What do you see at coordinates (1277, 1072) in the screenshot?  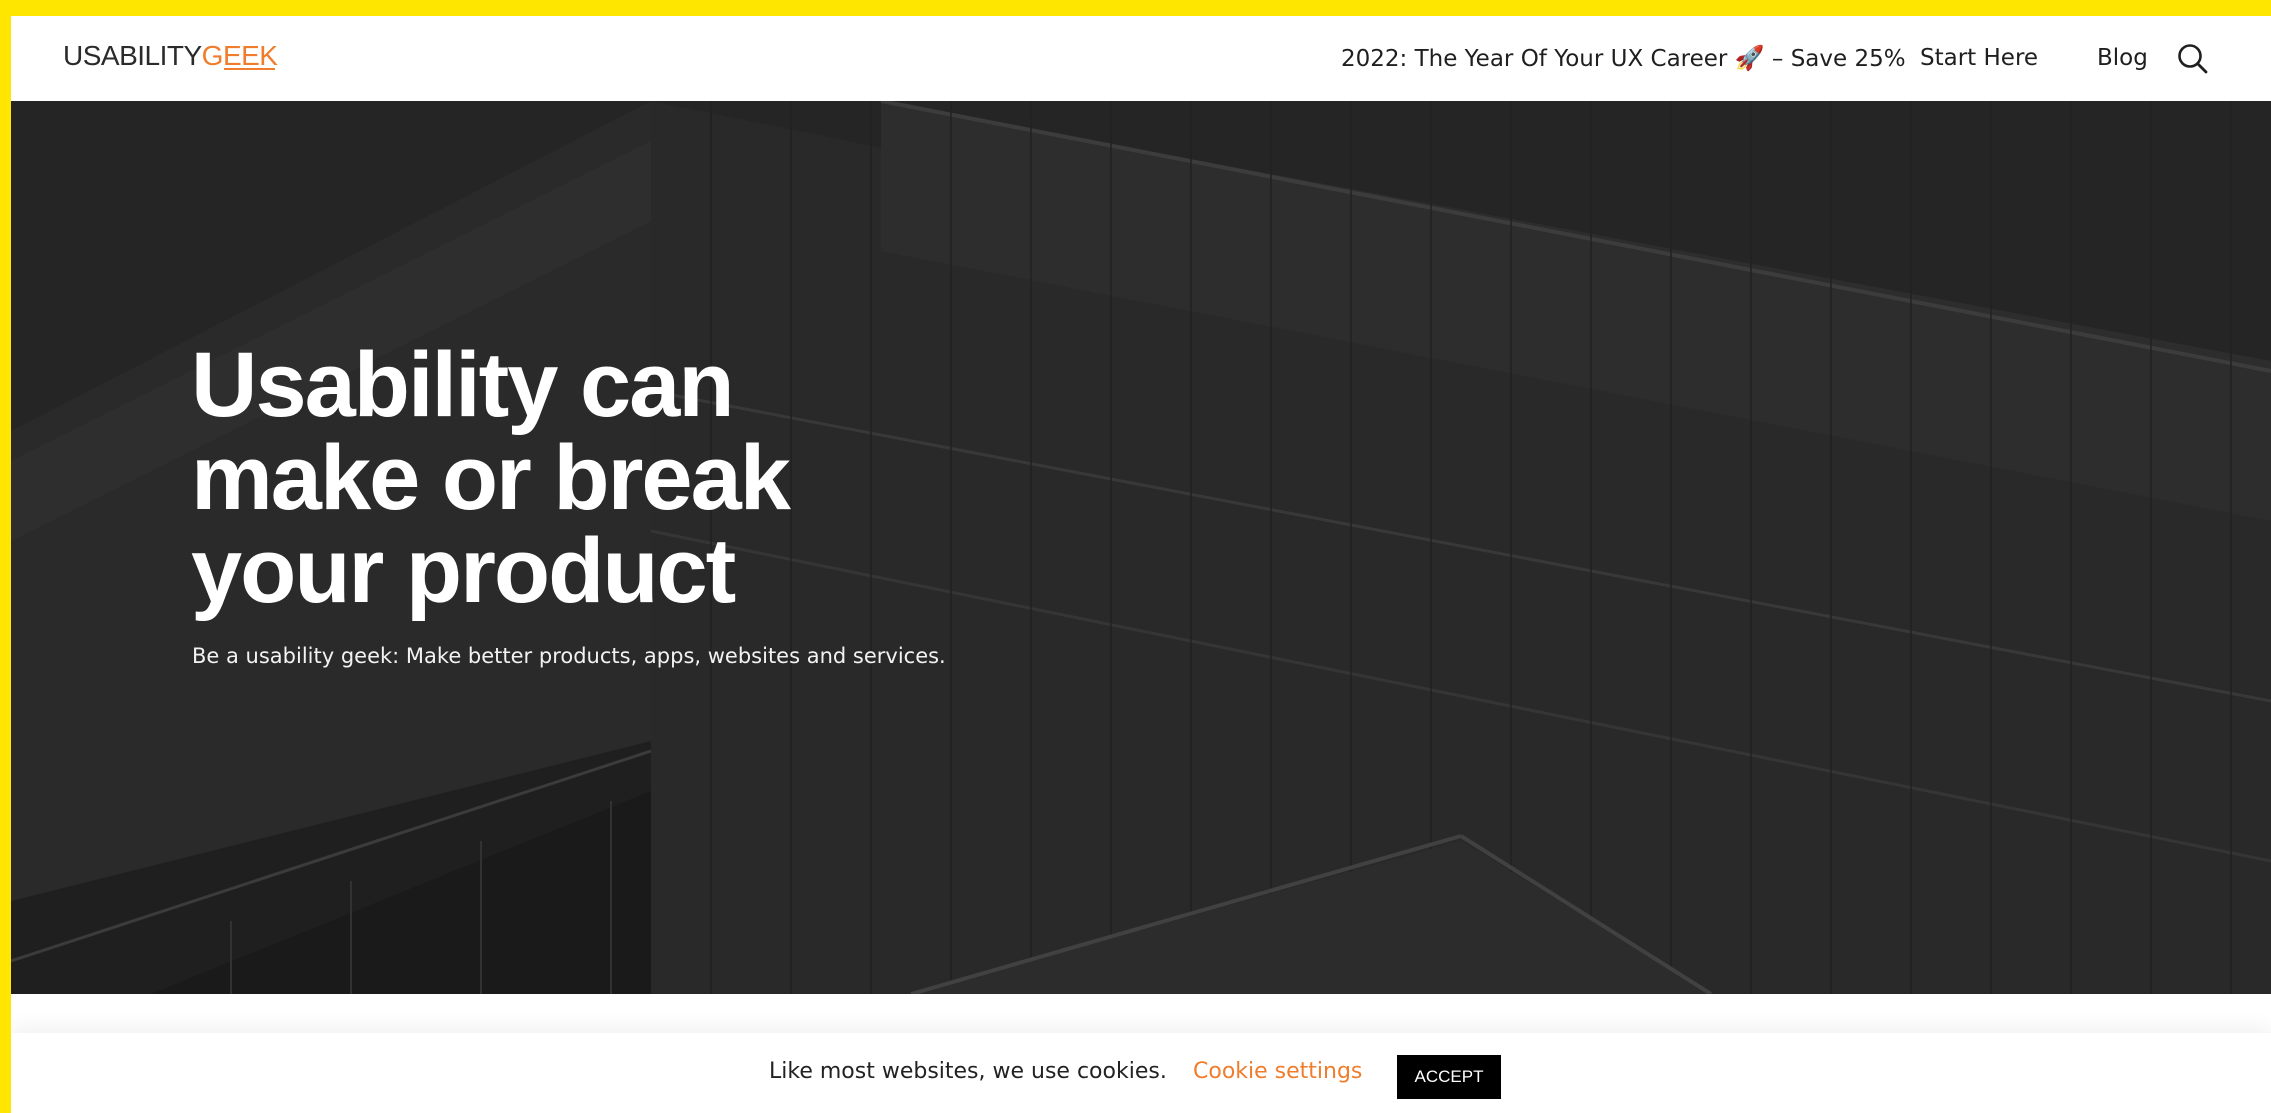 I see `cookie-settings-link: Cookie settings` at bounding box center [1277, 1072].